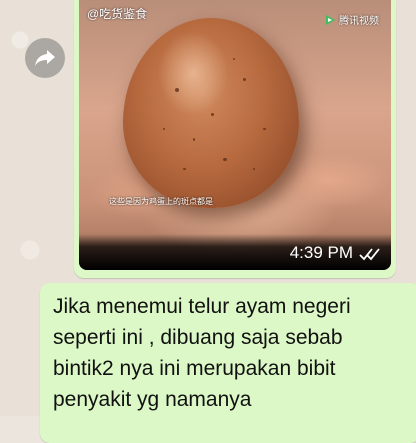  What do you see at coordinates (235, 252) in the screenshot?
I see `video-info-bar: 4:39 PM` at bounding box center [235, 252].